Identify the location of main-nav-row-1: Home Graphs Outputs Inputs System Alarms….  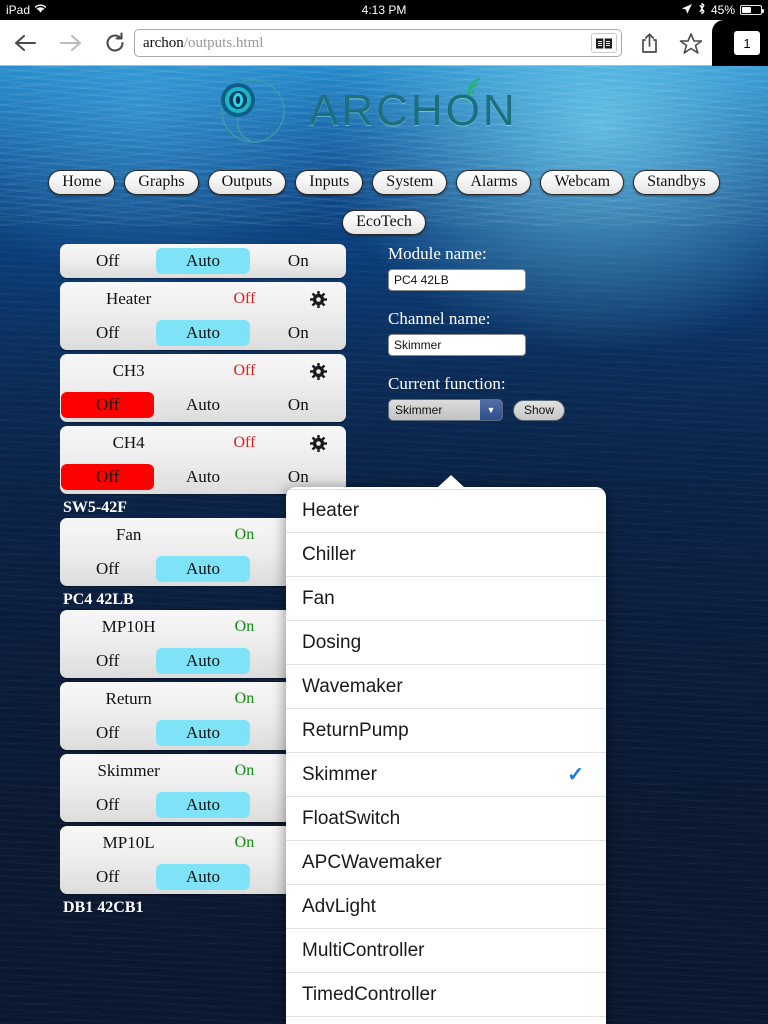
(384, 182).